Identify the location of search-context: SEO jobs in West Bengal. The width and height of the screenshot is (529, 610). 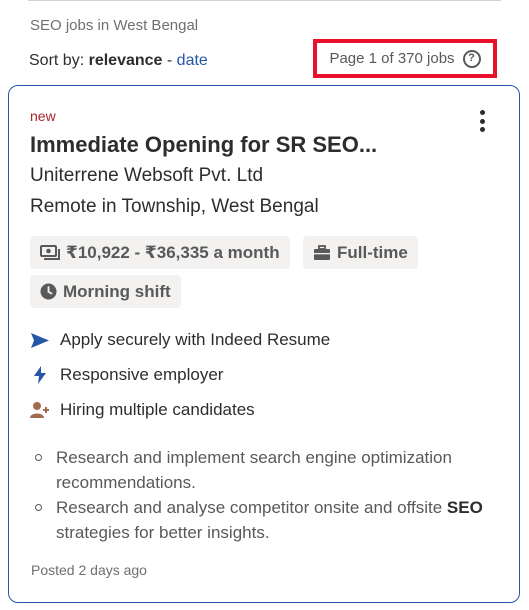
(114, 25).